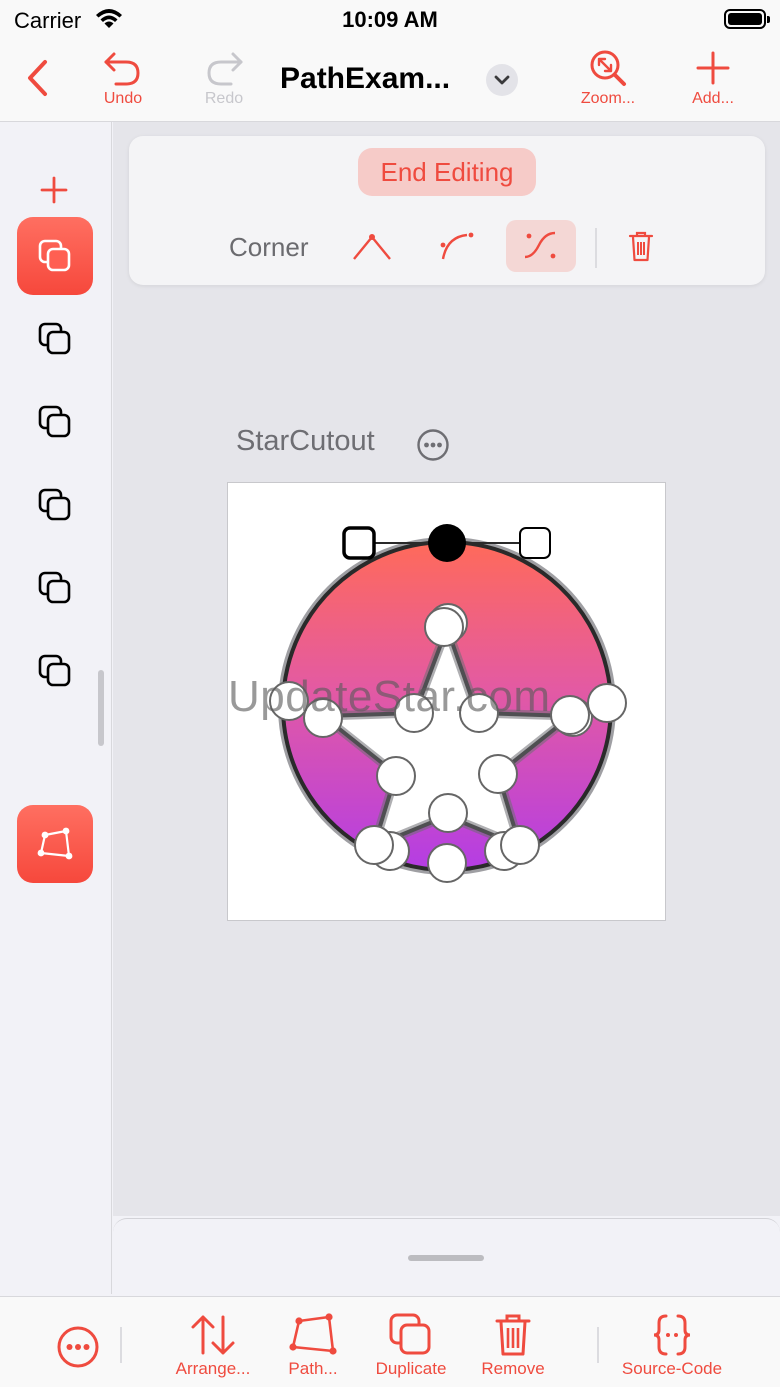  Describe the element at coordinates (122, 69) in the screenshot. I see `undo-icon` at that location.